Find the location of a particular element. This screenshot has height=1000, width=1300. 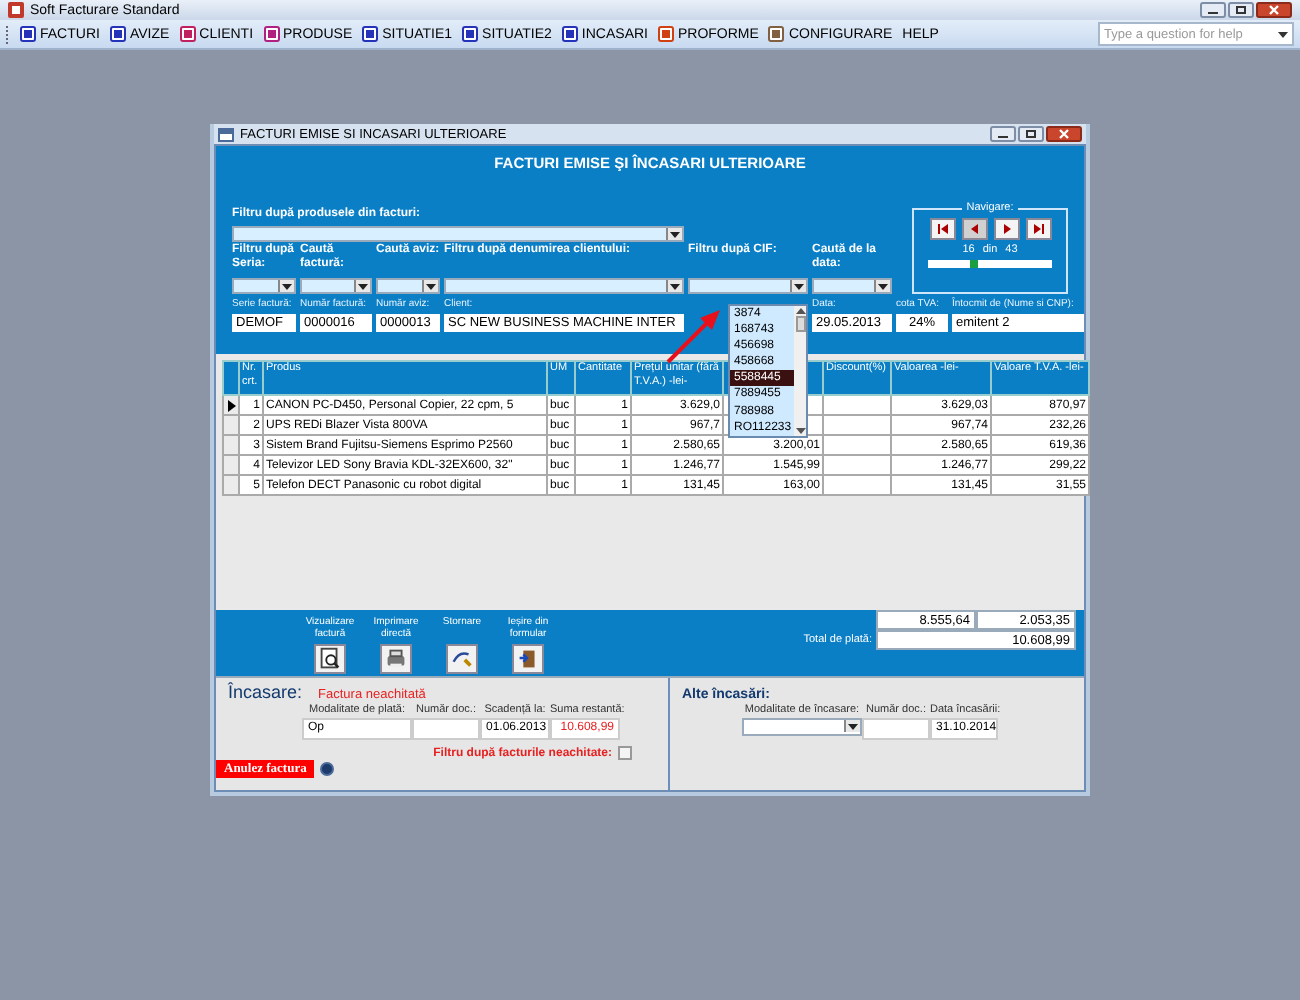

row-selector is located at coordinates (231, 405).